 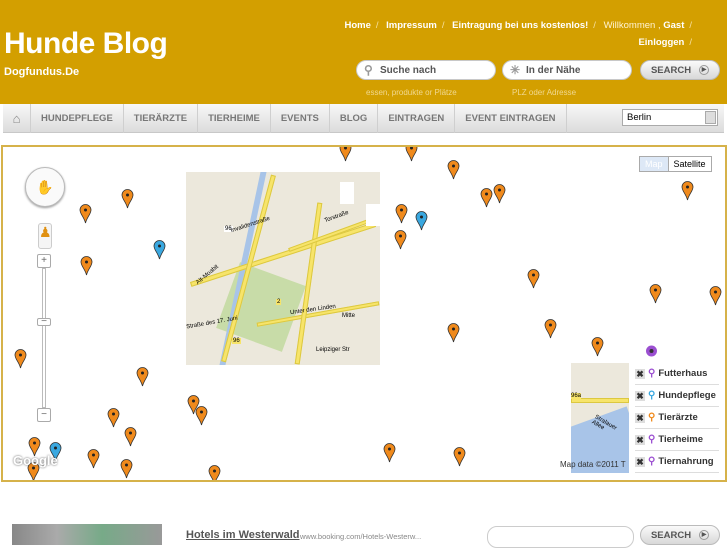 What do you see at coordinates (411, 25) in the screenshot?
I see `impressum-link: Impressum` at bounding box center [411, 25].